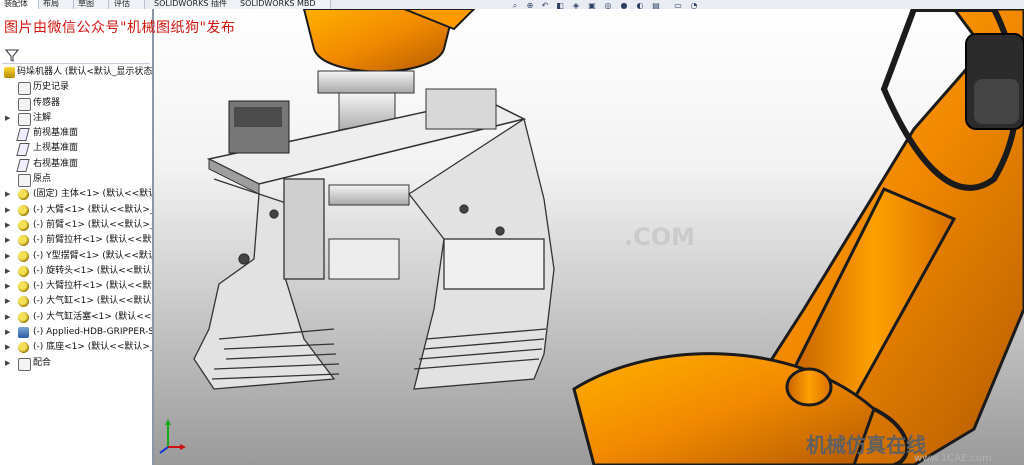 The width and height of the screenshot is (1024, 465). I want to click on tree-item-label: (-) Y型摆臂<1> (默认<<默认>, so click(93, 255).